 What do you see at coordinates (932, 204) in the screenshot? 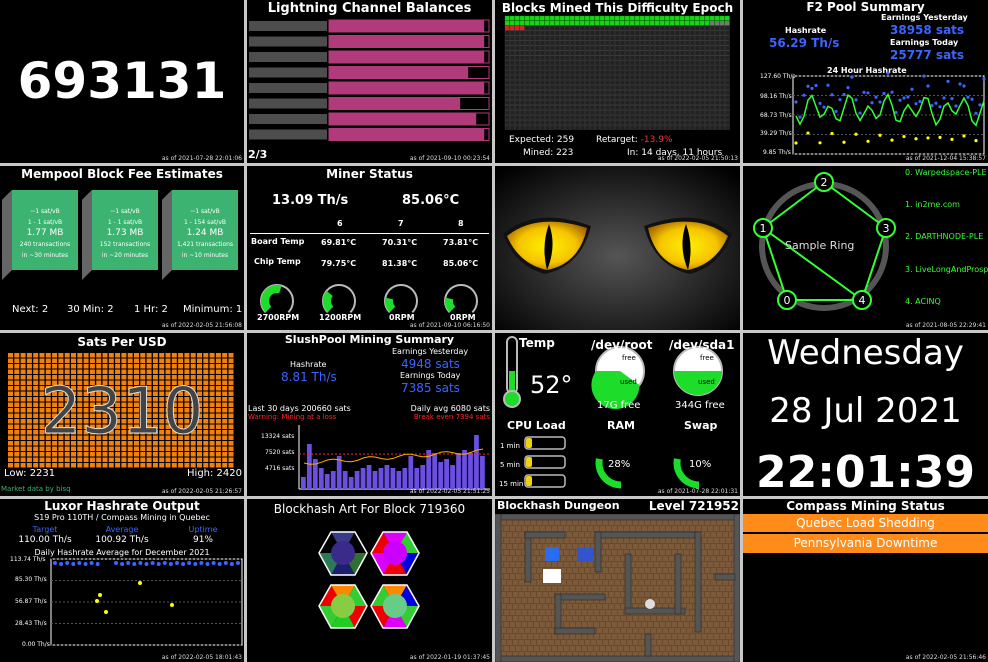
I see `ring-node-name: 1. in2me.com` at bounding box center [932, 204].